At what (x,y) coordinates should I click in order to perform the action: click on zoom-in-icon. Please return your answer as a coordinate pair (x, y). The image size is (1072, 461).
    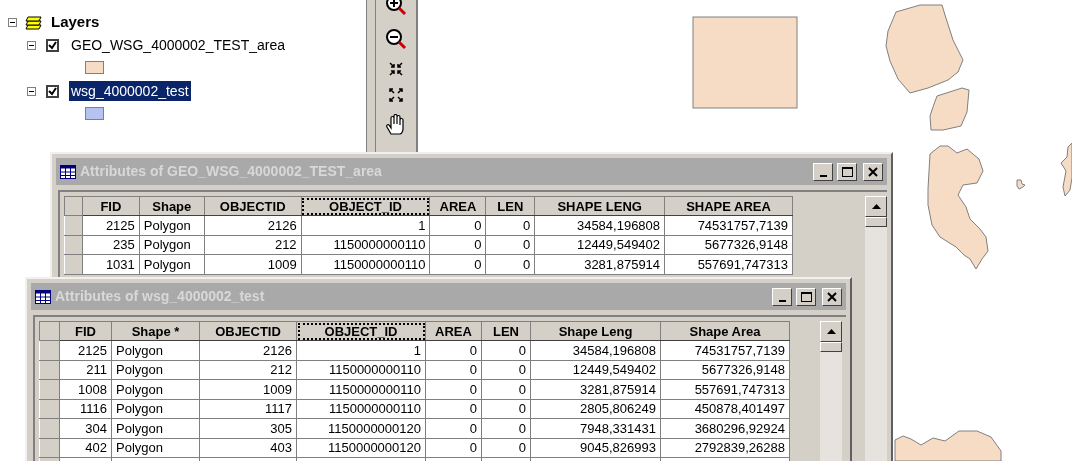
    Looking at the image, I should click on (396, 8).